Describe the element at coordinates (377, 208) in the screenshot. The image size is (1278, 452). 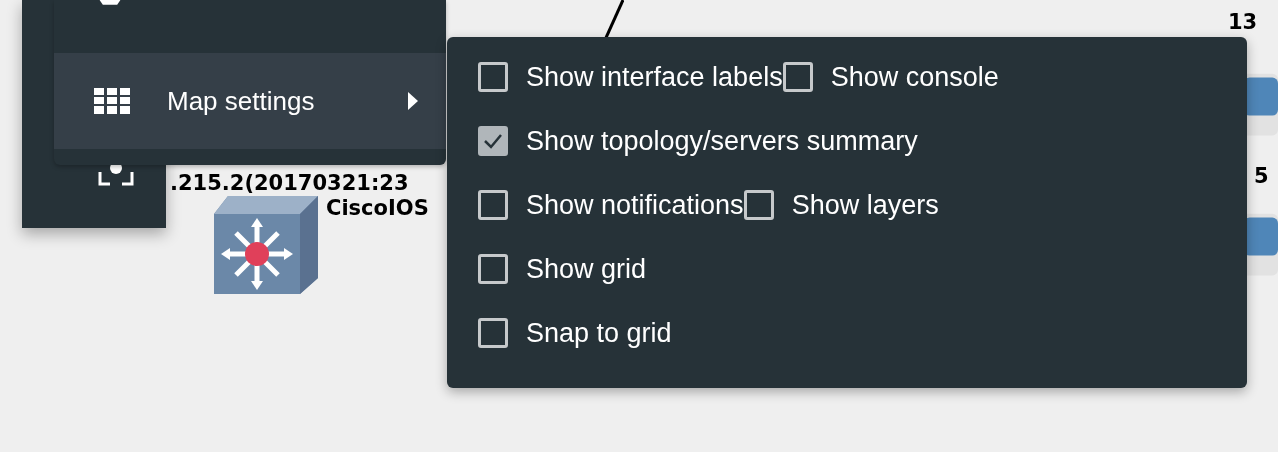
I see `node-label: CiscoIOS` at that location.